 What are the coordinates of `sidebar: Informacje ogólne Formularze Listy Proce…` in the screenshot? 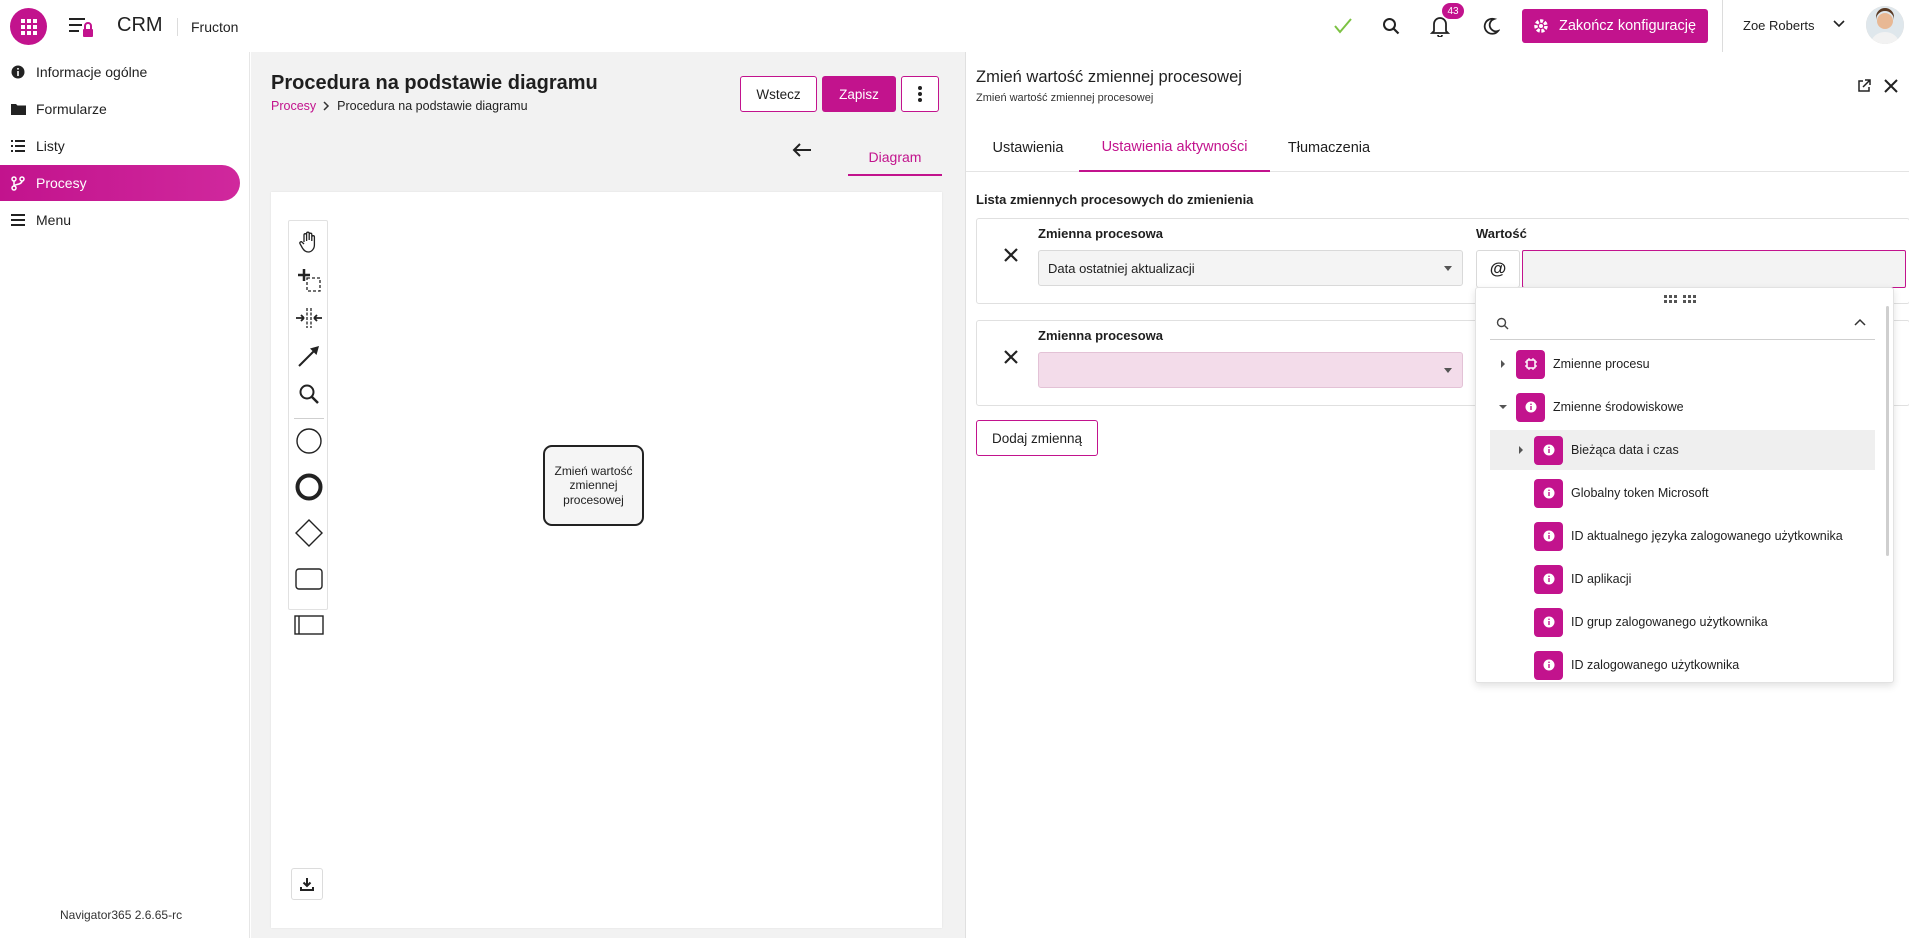 It's located at (125, 495).